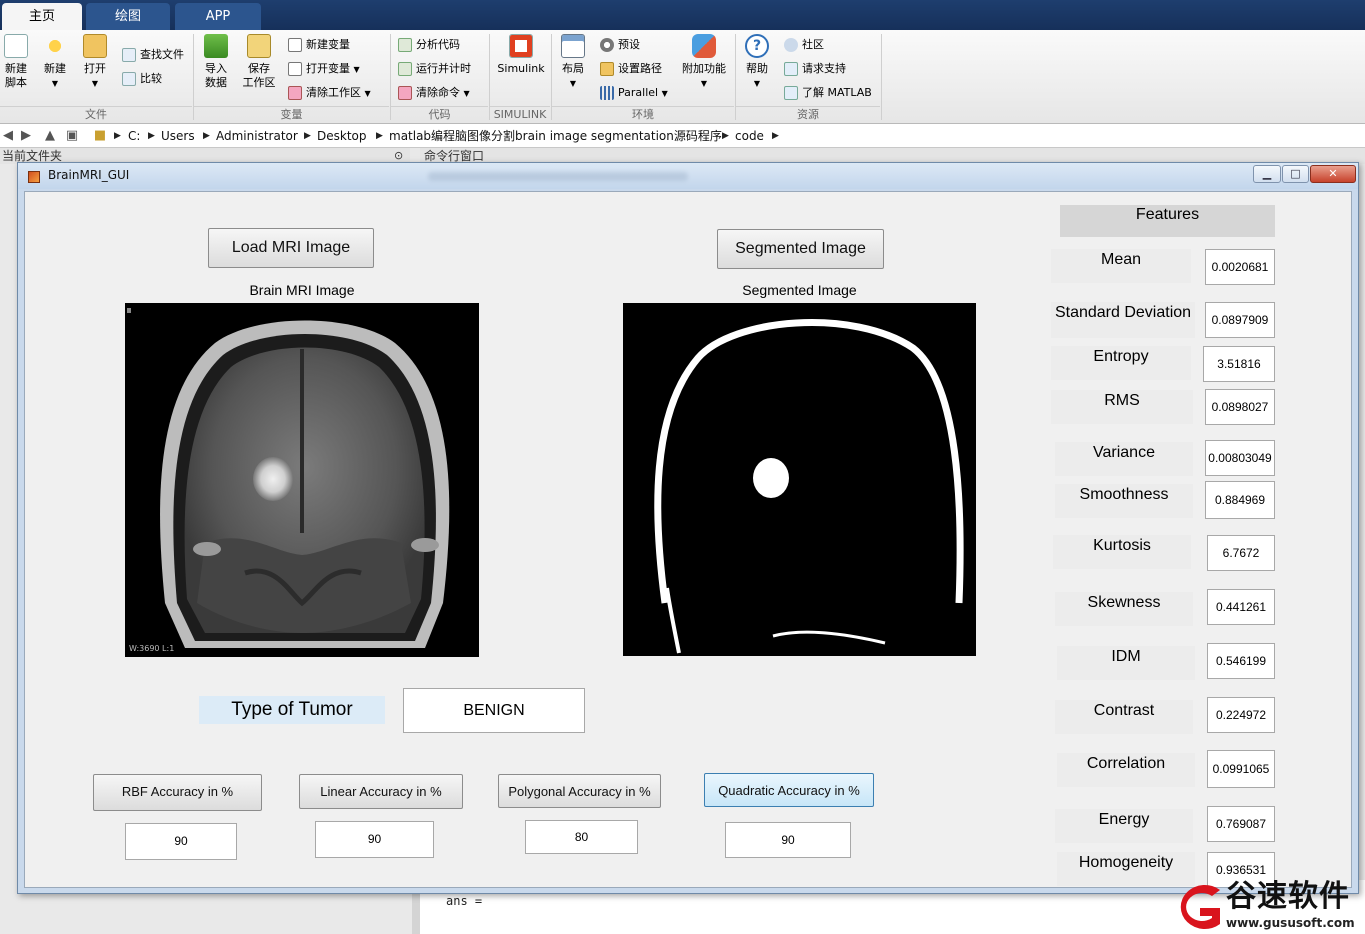 The width and height of the screenshot is (1365, 934). I want to click on help-button: ? 帮助 ▼, so click(757, 62).